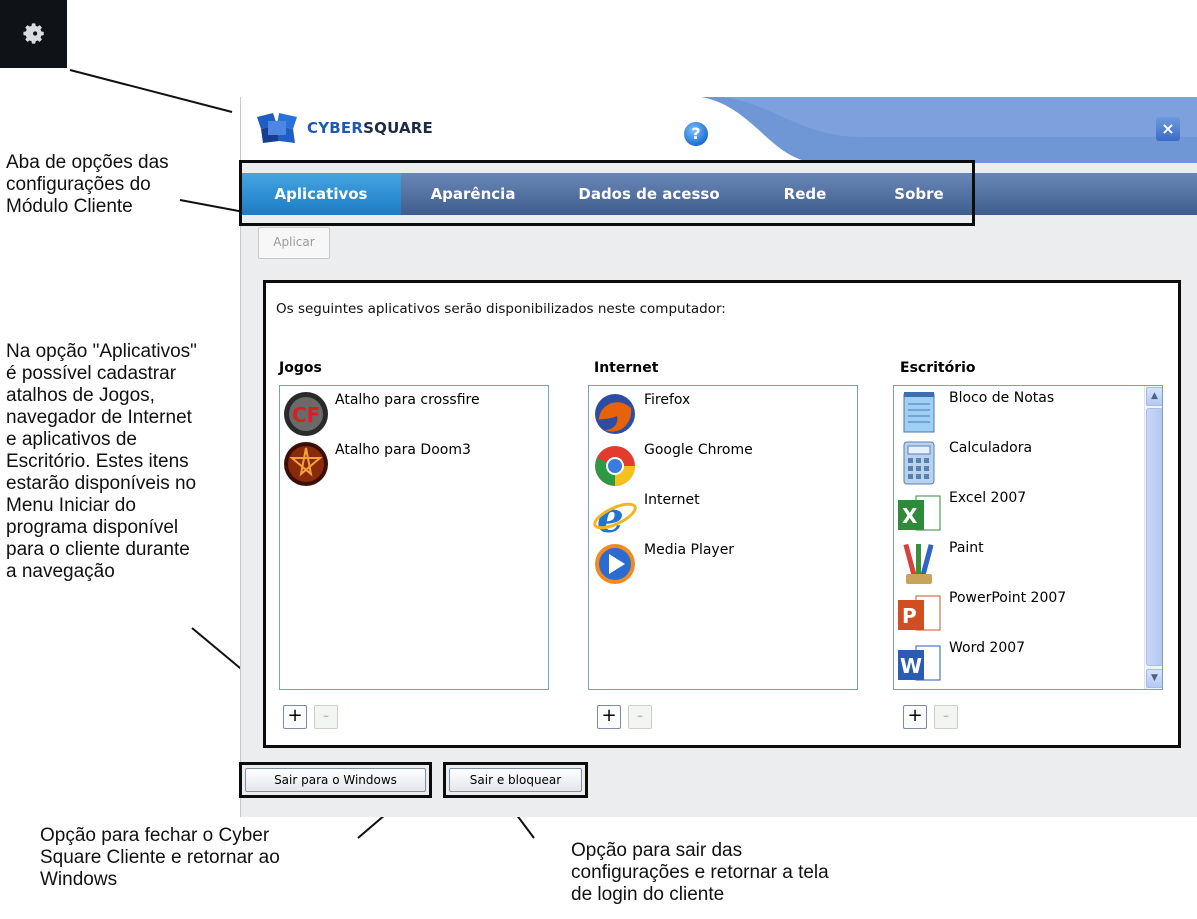 The image size is (1197, 919). What do you see at coordinates (151, 91) in the screenshot?
I see `connector-gear` at bounding box center [151, 91].